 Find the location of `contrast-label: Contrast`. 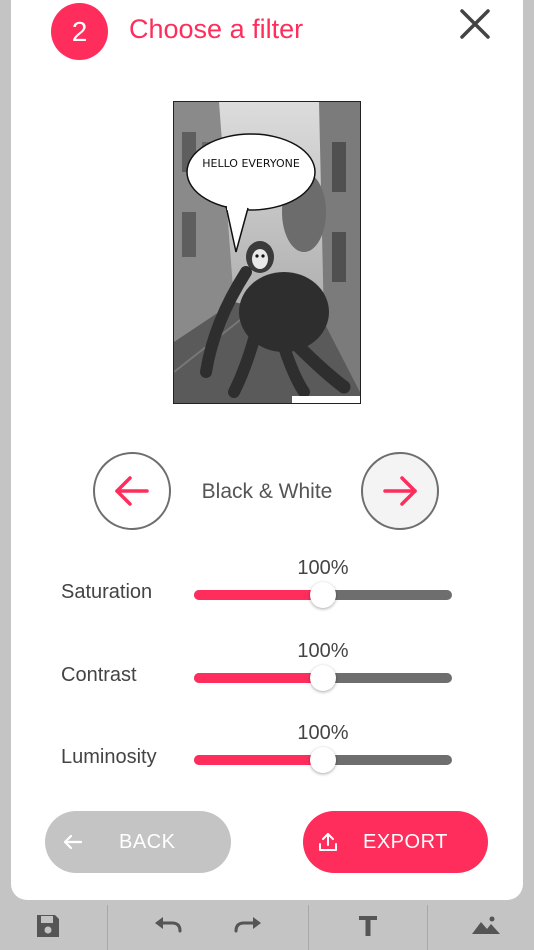

contrast-label: Contrast is located at coordinates (99, 675).